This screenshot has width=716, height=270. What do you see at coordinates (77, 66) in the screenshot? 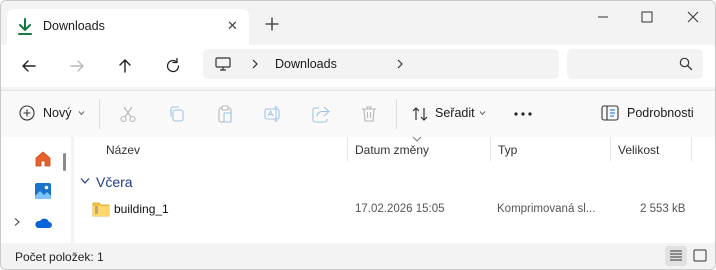
I see `forward-arrow-icon` at bounding box center [77, 66].